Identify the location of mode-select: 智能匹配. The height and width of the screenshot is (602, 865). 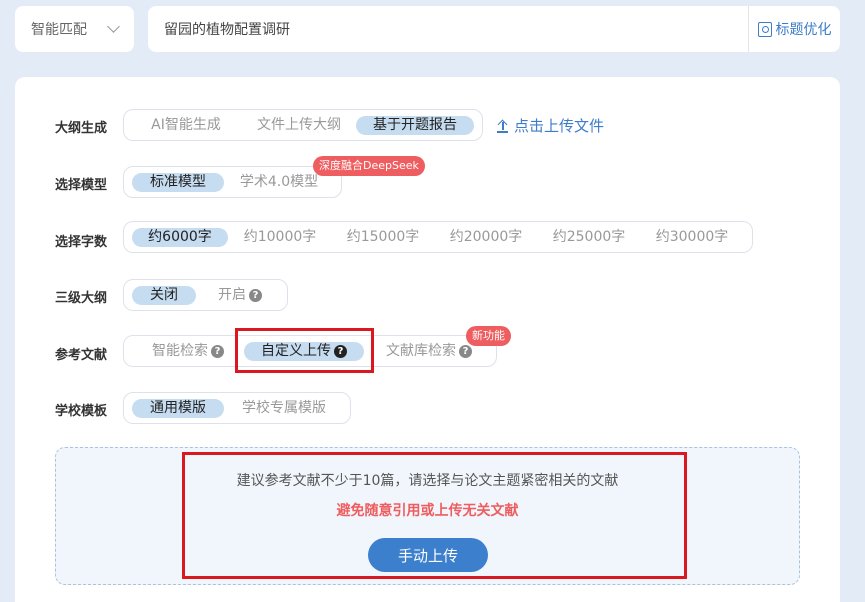
(74, 29).